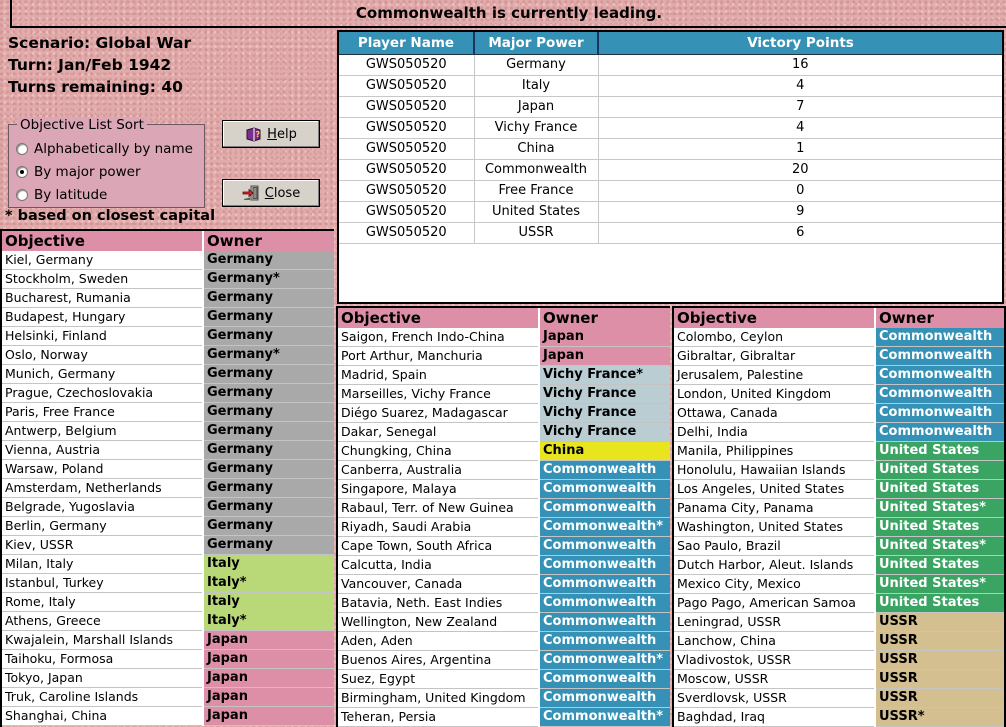 The height and width of the screenshot is (727, 1006). I want to click on objective-row: Dakar, Senegal Vichy France, so click(504, 432).